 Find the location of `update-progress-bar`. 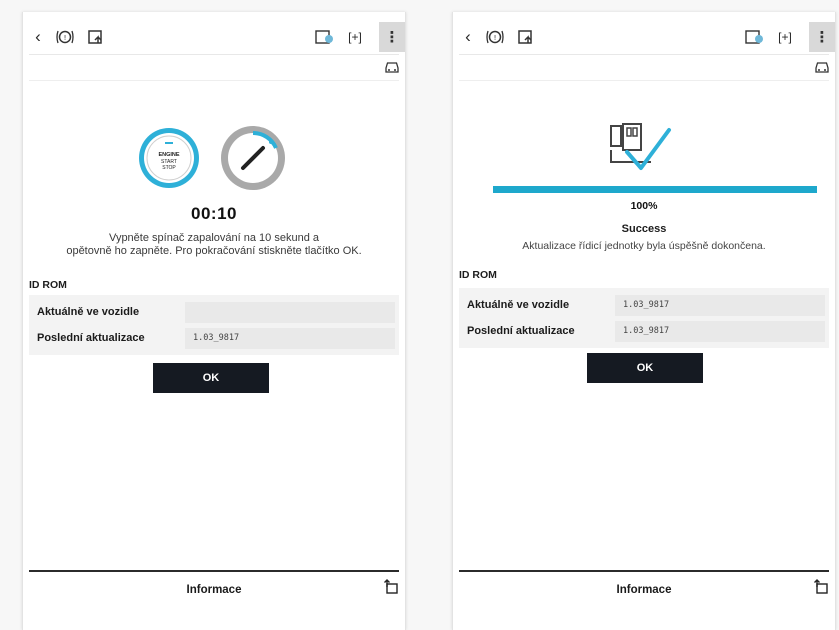

update-progress-bar is located at coordinates (655, 189).